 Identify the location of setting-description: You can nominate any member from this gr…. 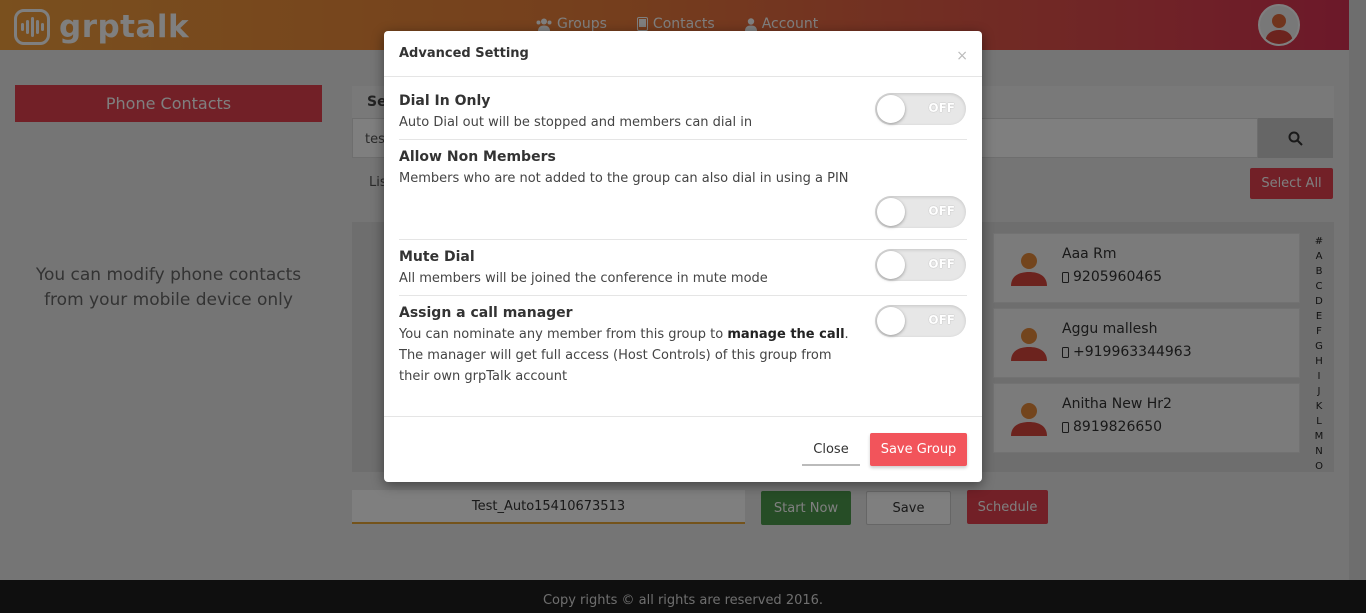
(629, 355).